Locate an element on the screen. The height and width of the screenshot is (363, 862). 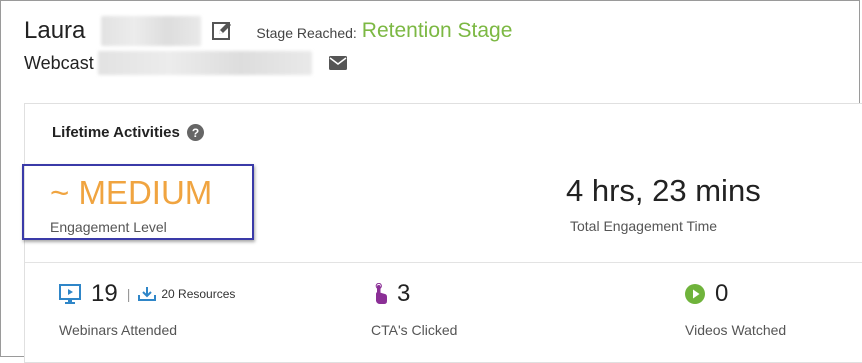
ctas-clicked-count: 3 is located at coordinates (404, 293).